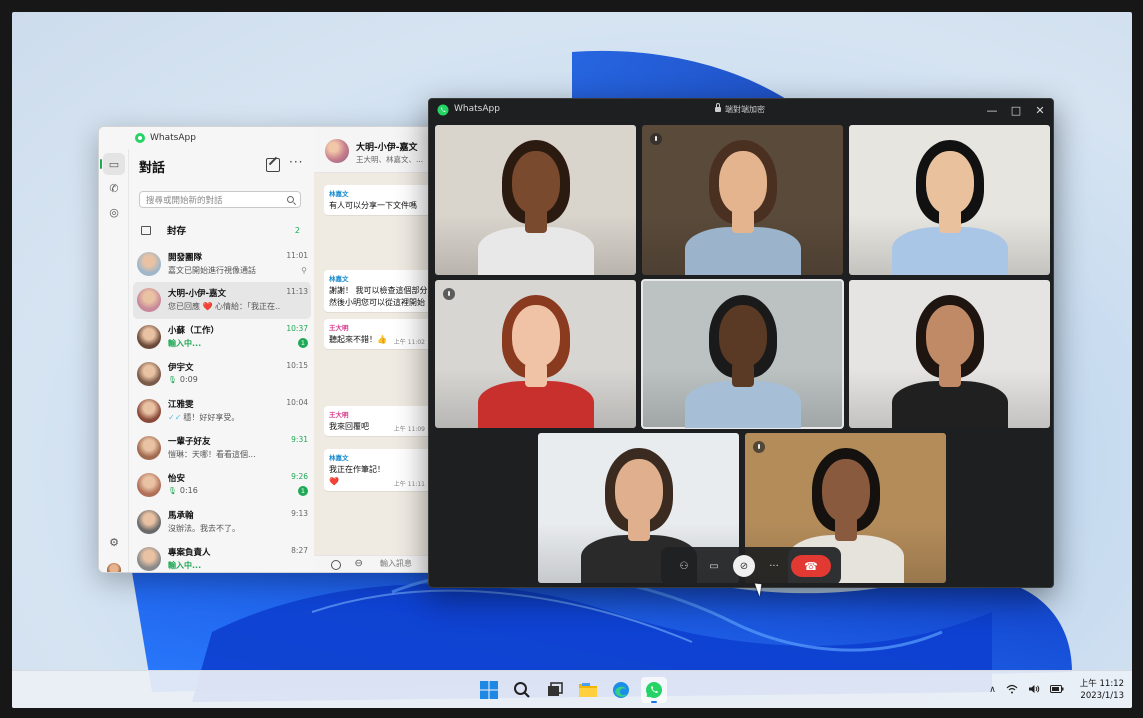 The width and height of the screenshot is (1143, 718). What do you see at coordinates (992, 110) in the screenshot?
I see `minimize-button: —` at bounding box center [992, 110].